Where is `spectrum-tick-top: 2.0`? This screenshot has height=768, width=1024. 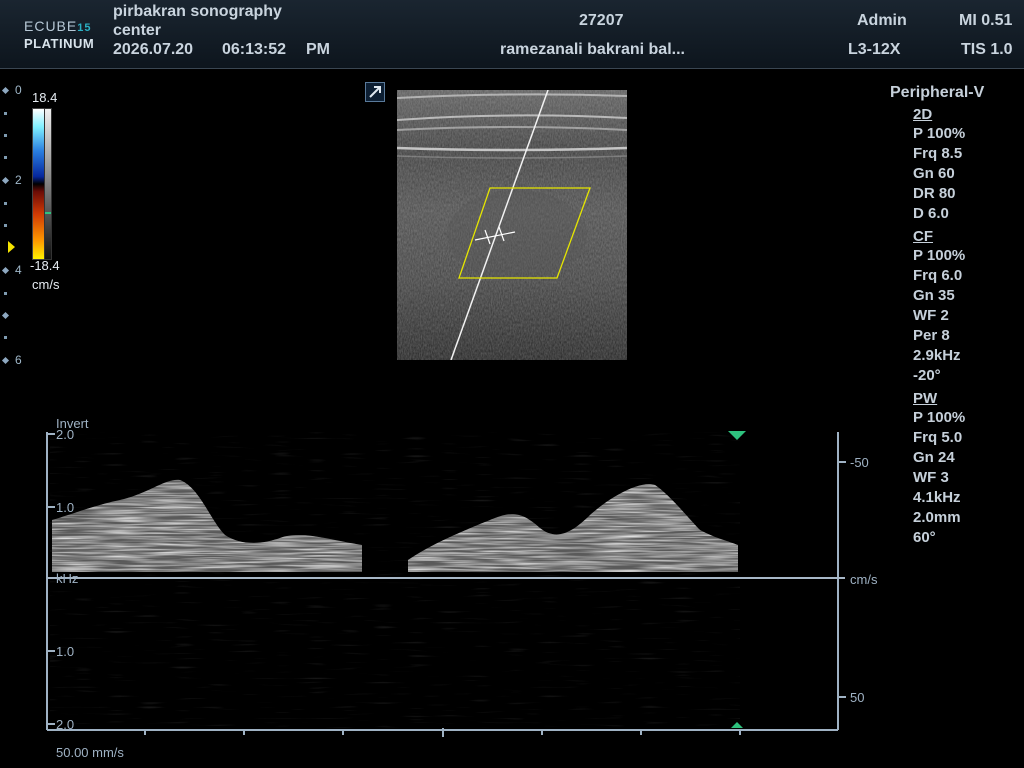
spectrum-tick-top: 2.0 is located at coordinates (65, 434).